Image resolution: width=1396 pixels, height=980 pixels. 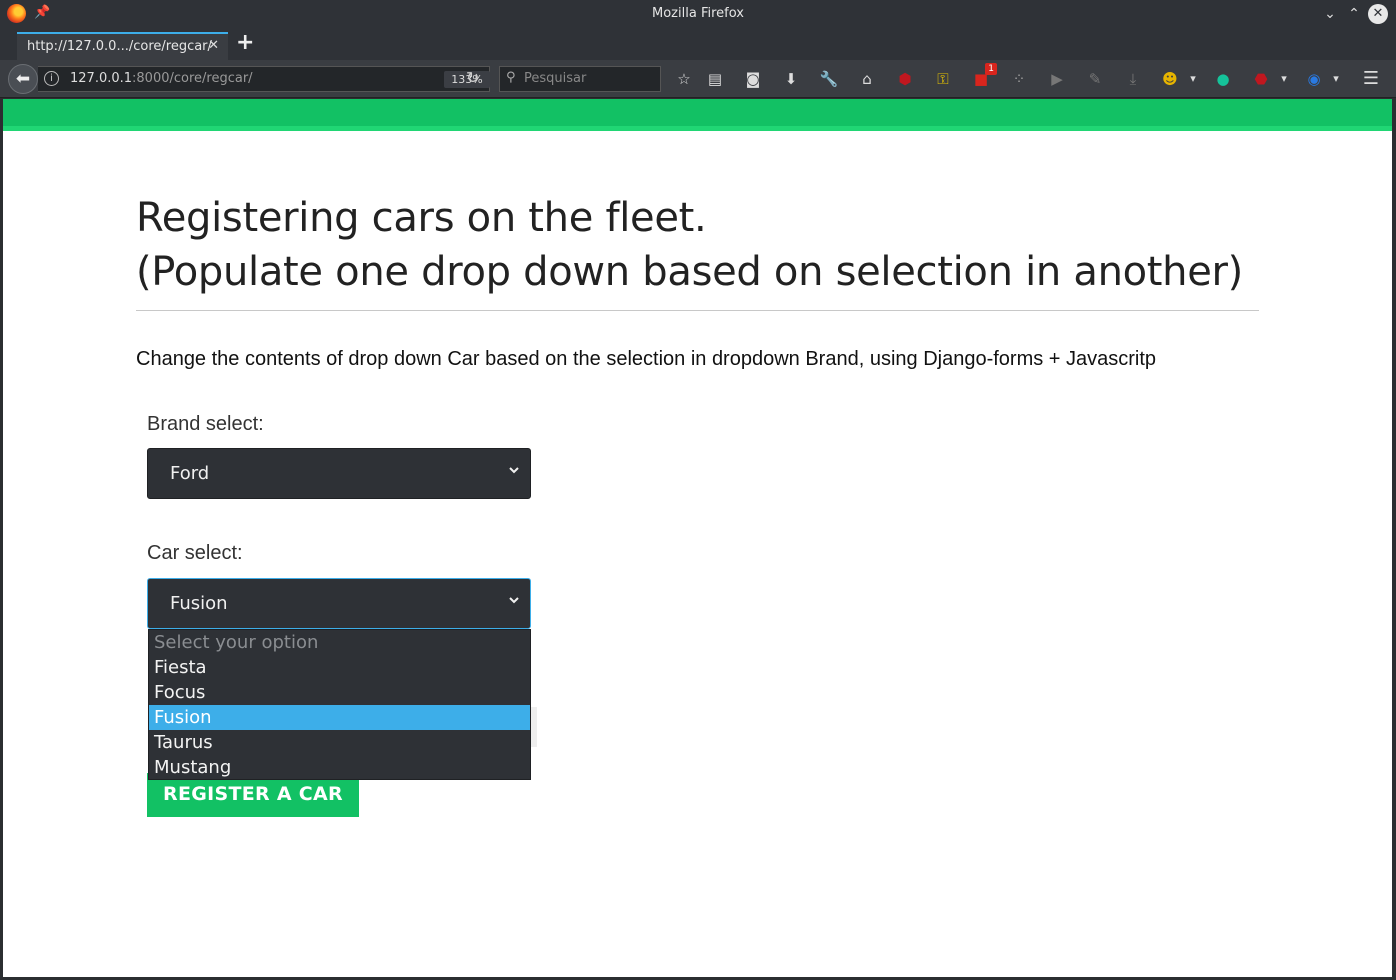 What do you see at coordinates (339, 603) in the screenshot?
I see `car-select: Fusion` at bounding box center [339, 603].